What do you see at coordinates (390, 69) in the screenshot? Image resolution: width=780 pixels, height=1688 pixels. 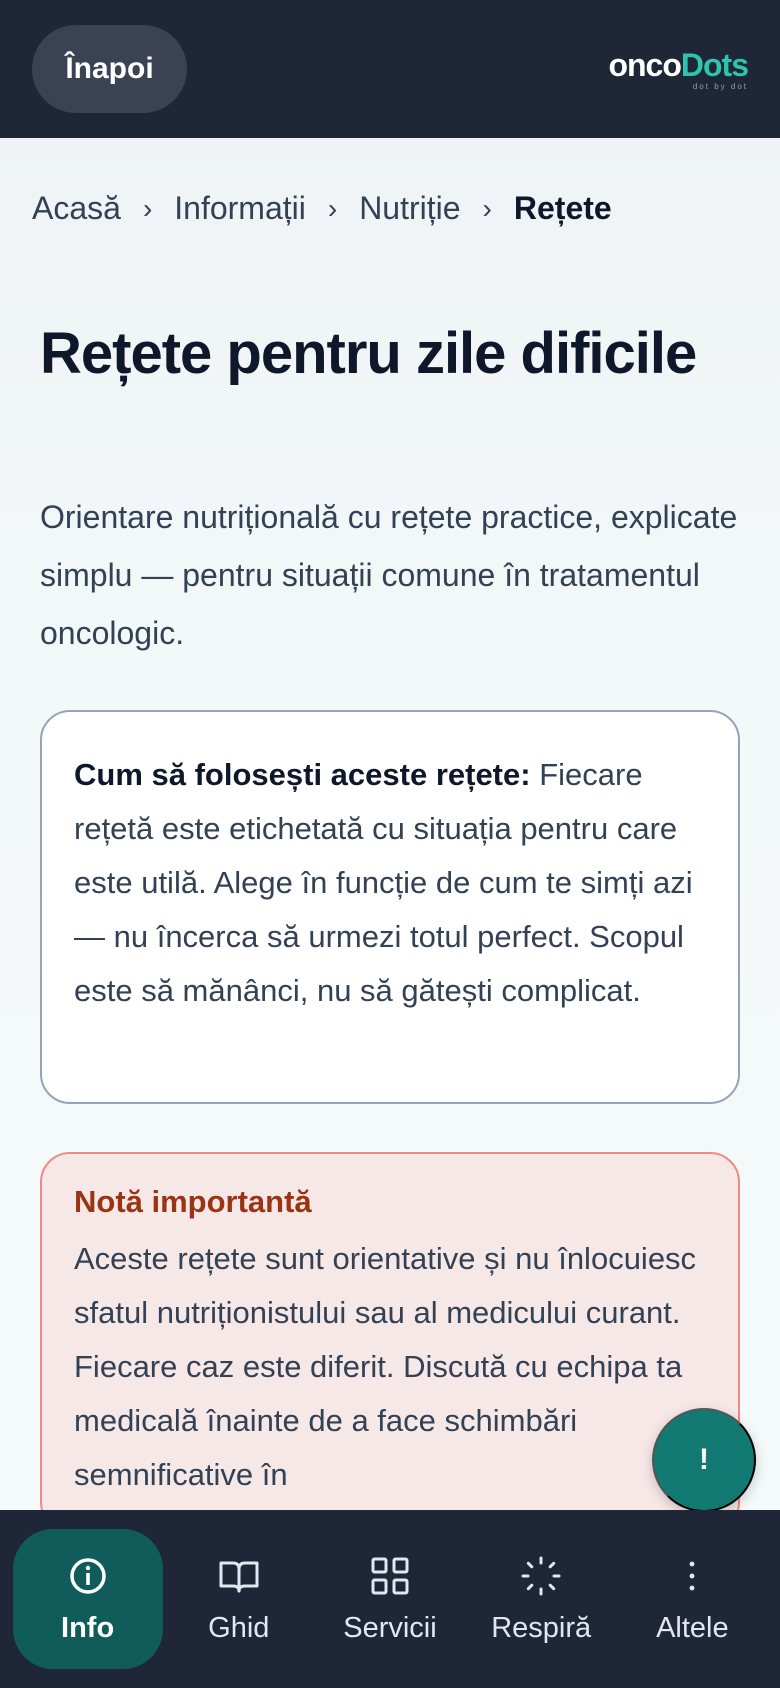 I see `app-header: Înapoi onco Dots dot by dot` at bounding box center [390, 69].